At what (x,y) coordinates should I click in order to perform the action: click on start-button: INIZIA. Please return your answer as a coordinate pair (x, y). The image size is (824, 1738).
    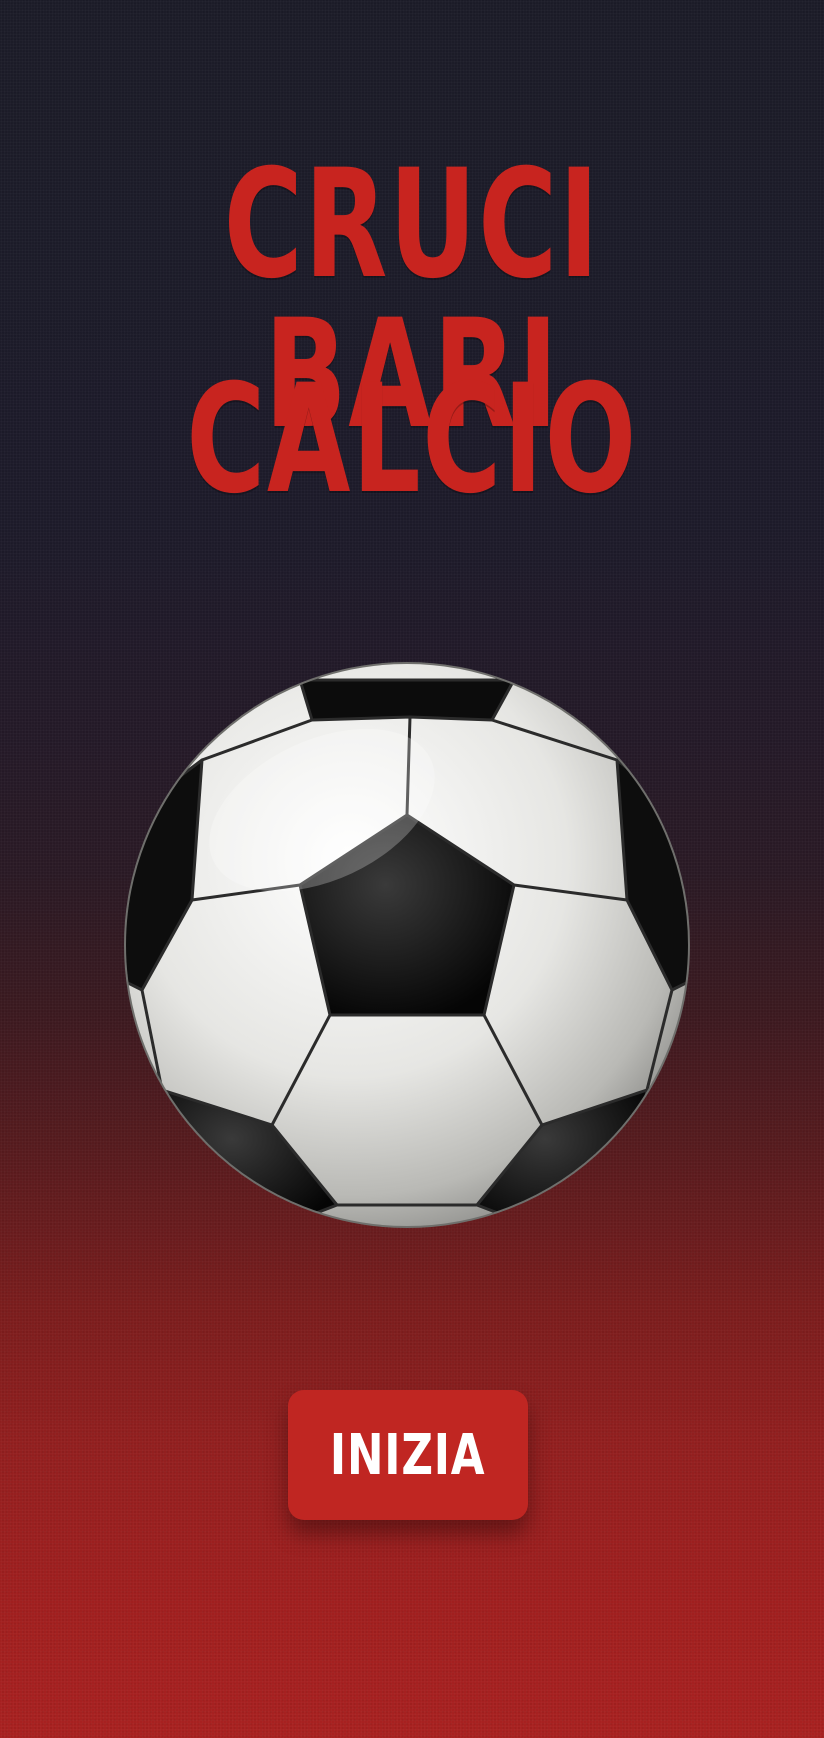
    Looking at the image, I should click on (408, 1455).